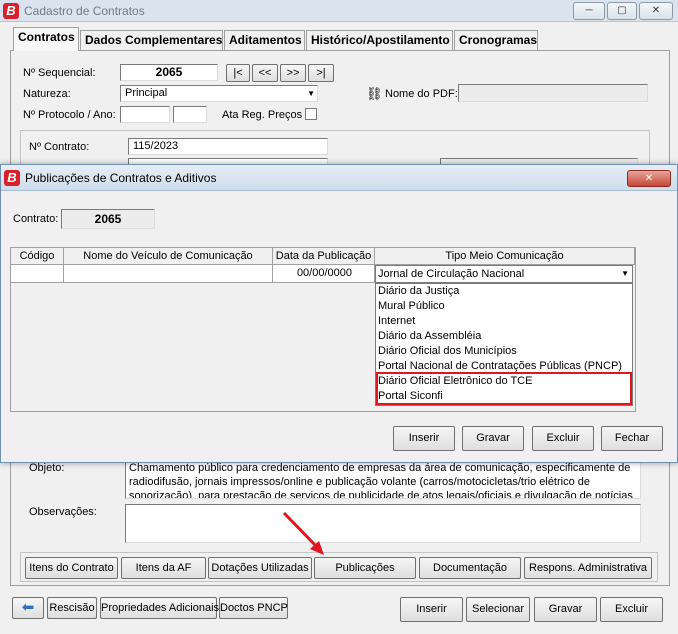  Describe the element at coordinates (168, 256) in the screenshot. I see `col-header-nome-veiculo: Nome do Veículo de Comunicação` at that location.